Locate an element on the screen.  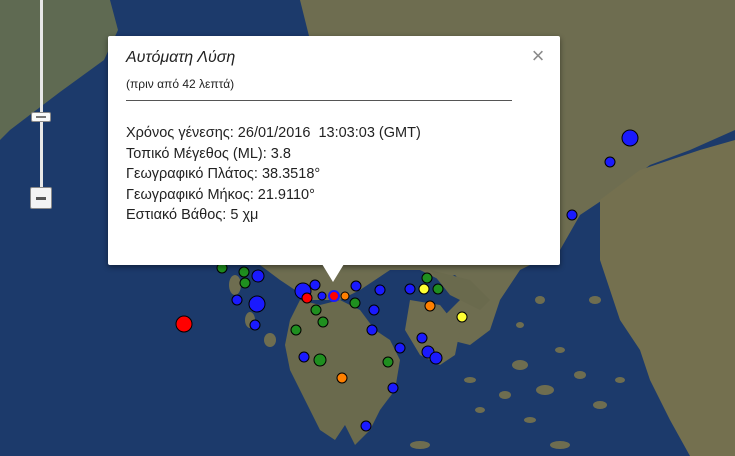
detail-depth: Εστιακό Βάθος: 5 χμ is located at coordinates (273, 215).